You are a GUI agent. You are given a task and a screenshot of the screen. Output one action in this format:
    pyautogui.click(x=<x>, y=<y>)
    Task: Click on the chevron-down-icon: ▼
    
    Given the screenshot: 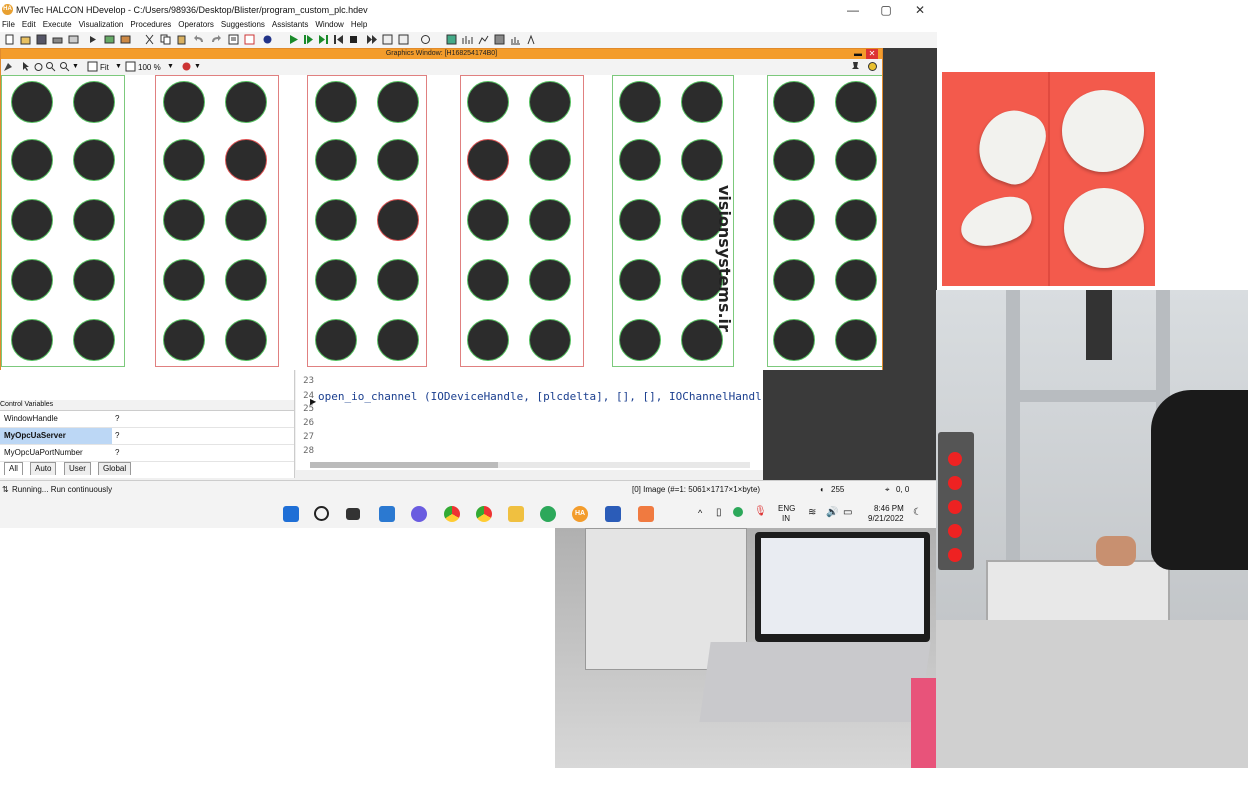 What is the action you would take?
    pyautogui.click(x=75, y=66)
    